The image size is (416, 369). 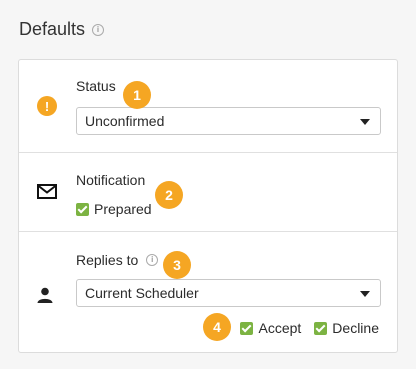 I want to click on status-select-value: Unconfirmed, so click(x=125, y=121).